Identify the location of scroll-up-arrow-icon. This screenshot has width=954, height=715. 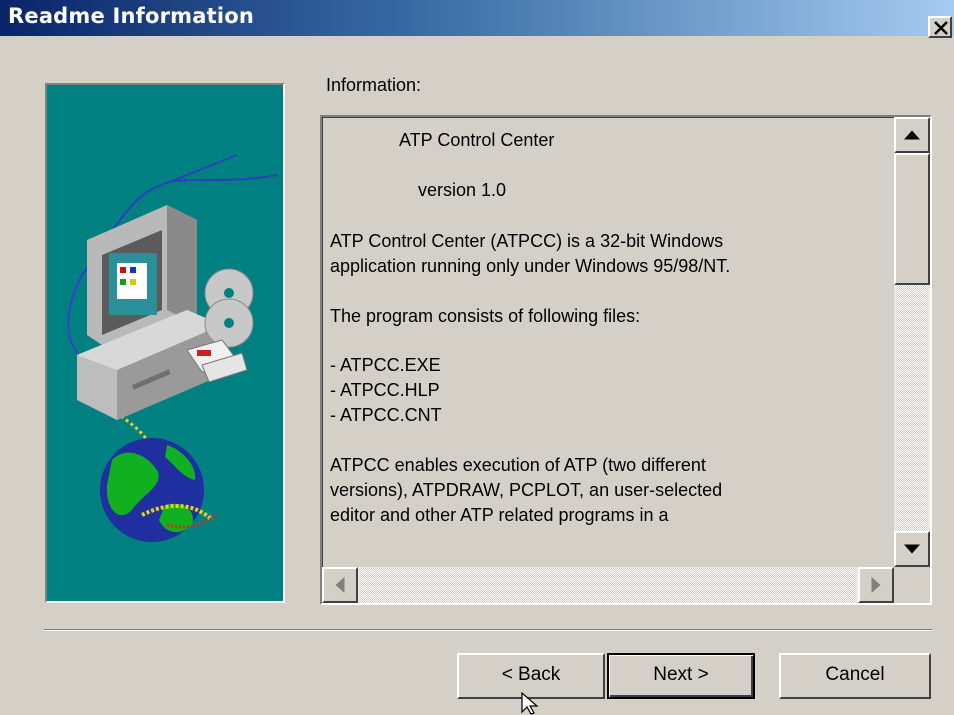
(912, 135).